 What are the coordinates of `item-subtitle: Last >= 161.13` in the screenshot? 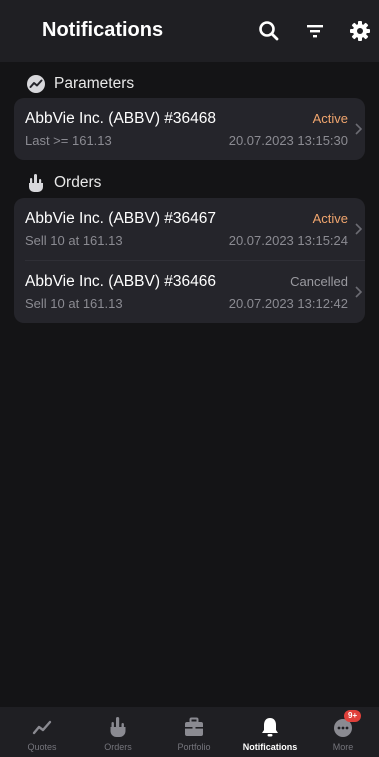 It's located at (68, 140).